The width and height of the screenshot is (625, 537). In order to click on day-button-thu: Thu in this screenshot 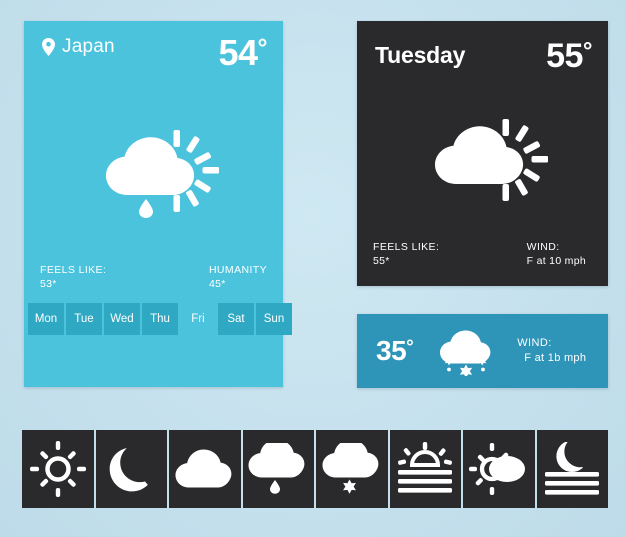, I will do `click(160, 319)`.